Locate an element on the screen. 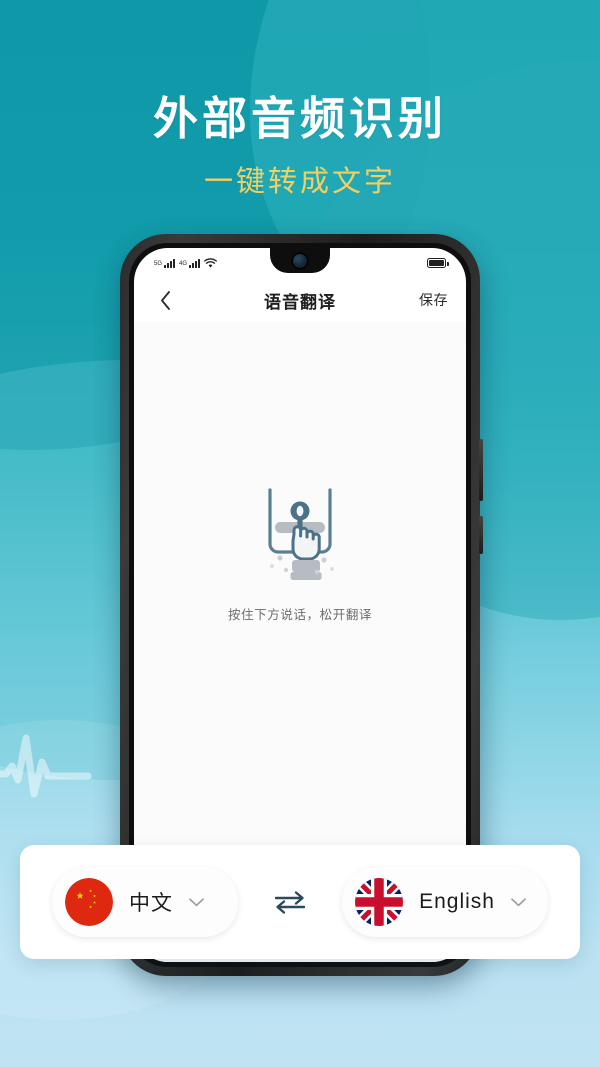 Image resolution: width=600 pixels, height=1067 pixels. back-button is located at coordinates (165, 300).